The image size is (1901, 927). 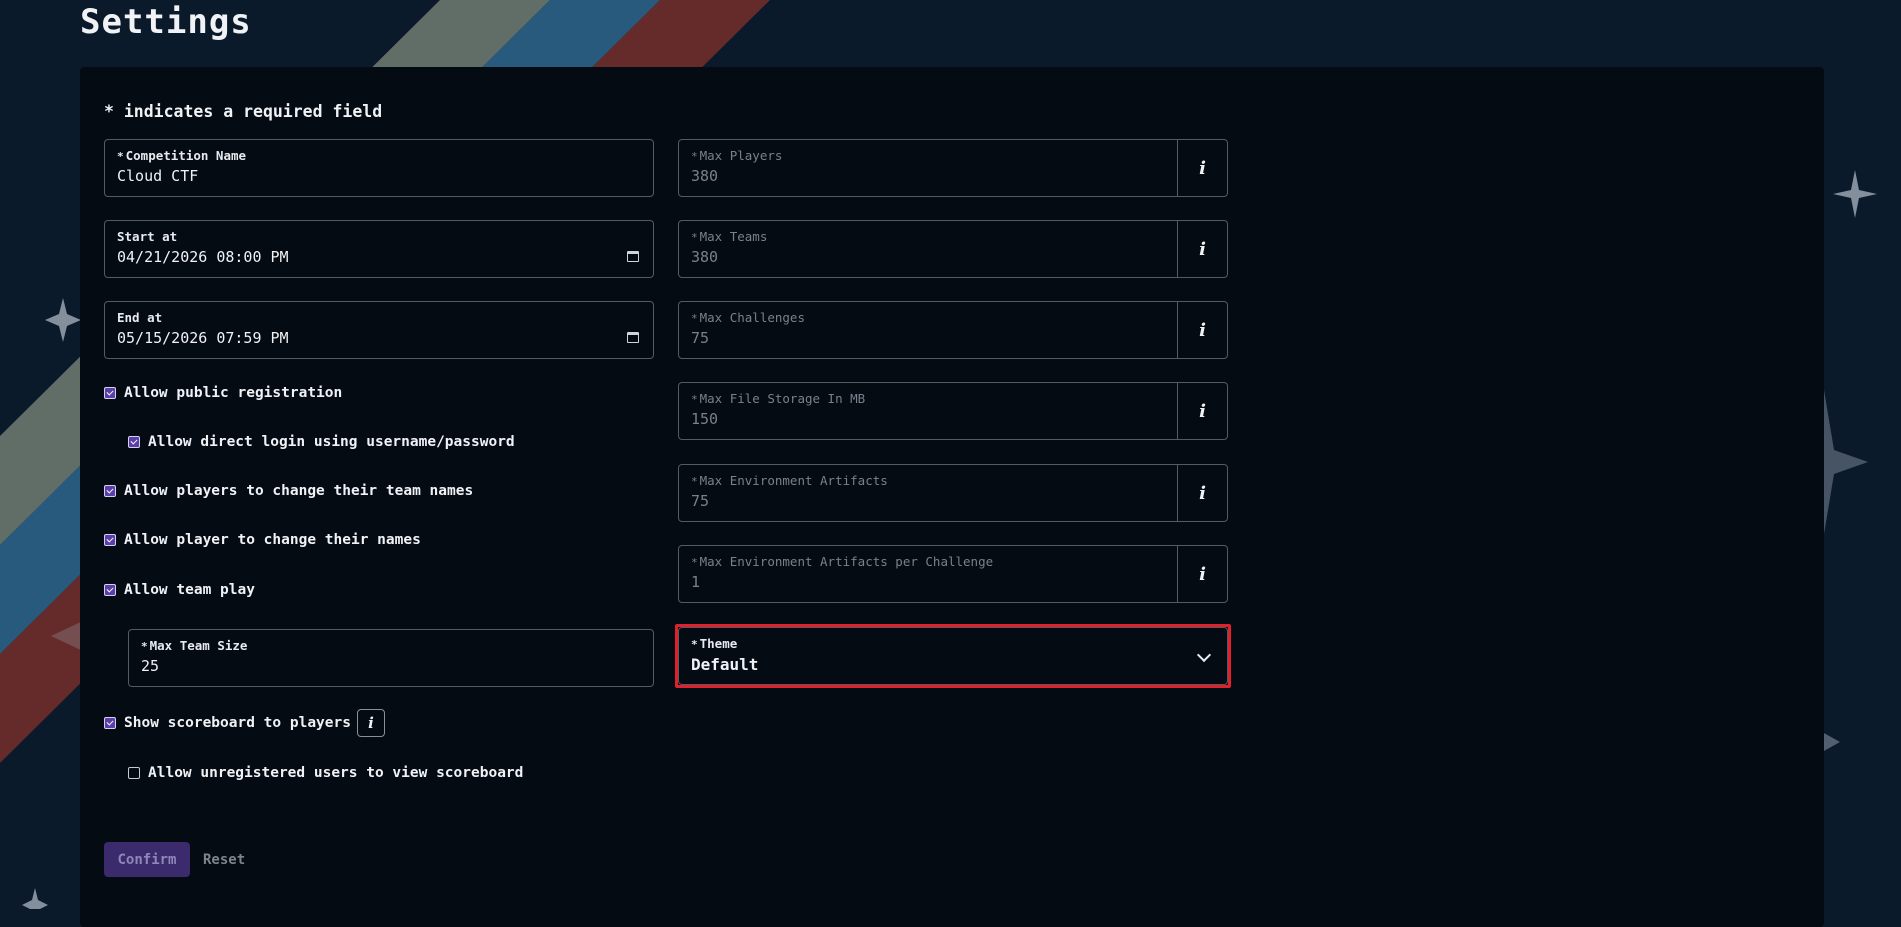 I want to click on confirm-button: Confirm, so click(x=147, y=859).